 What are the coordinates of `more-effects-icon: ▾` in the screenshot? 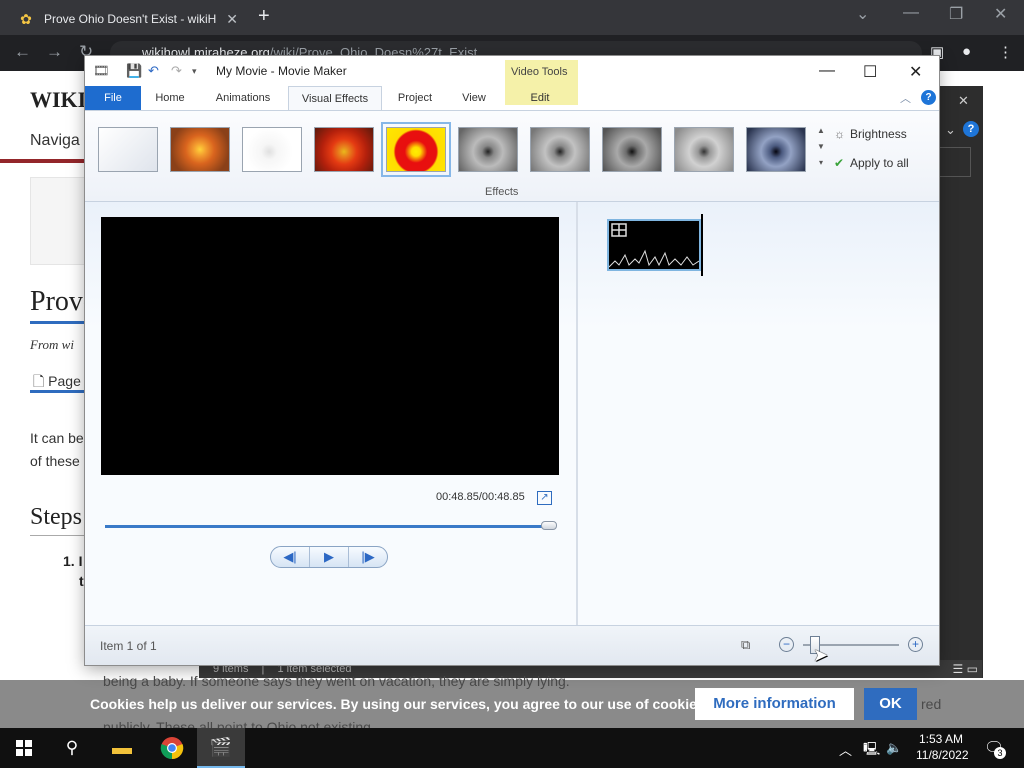 It's located at (821, 163).